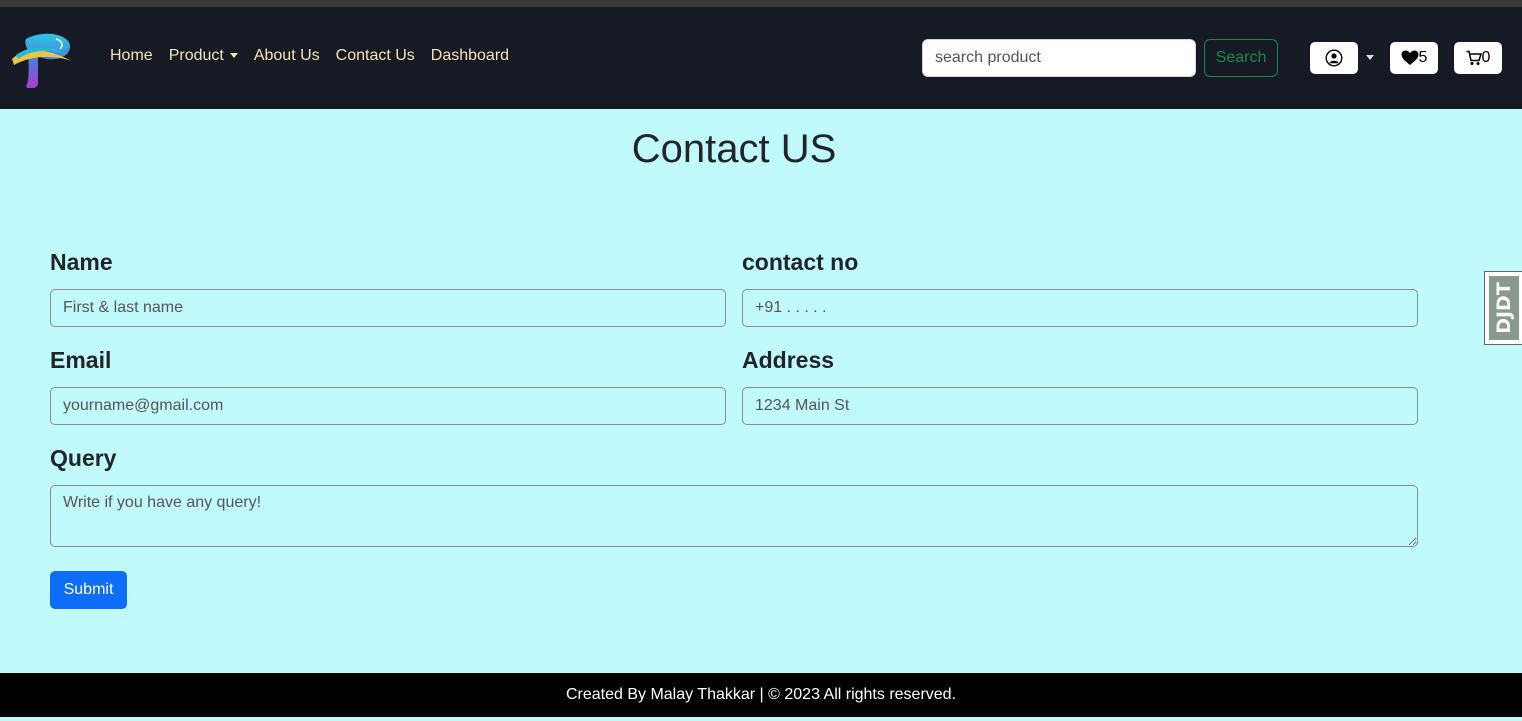  What do you see at coordinates (81, 360) in the screenshot?
I see `email-label: Email` at bounding box center [81, 360].